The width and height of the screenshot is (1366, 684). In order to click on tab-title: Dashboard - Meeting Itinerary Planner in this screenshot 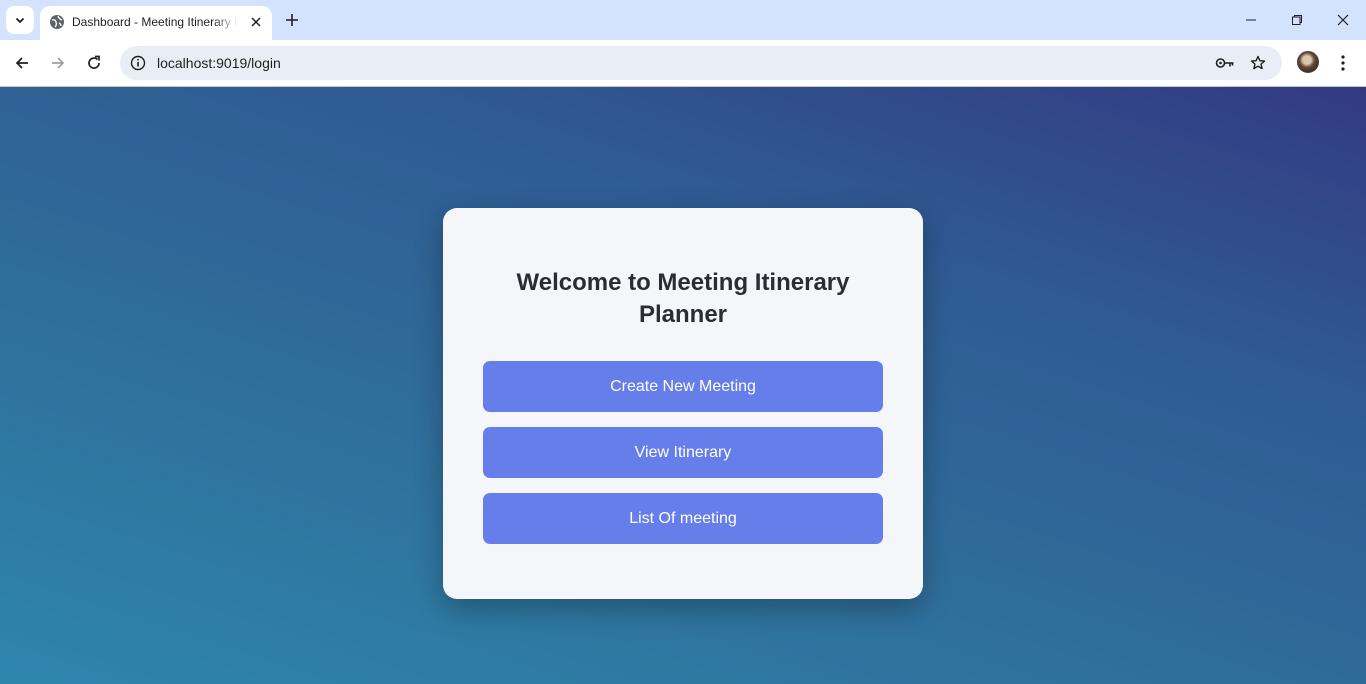, I will do `click(155, 22)`.